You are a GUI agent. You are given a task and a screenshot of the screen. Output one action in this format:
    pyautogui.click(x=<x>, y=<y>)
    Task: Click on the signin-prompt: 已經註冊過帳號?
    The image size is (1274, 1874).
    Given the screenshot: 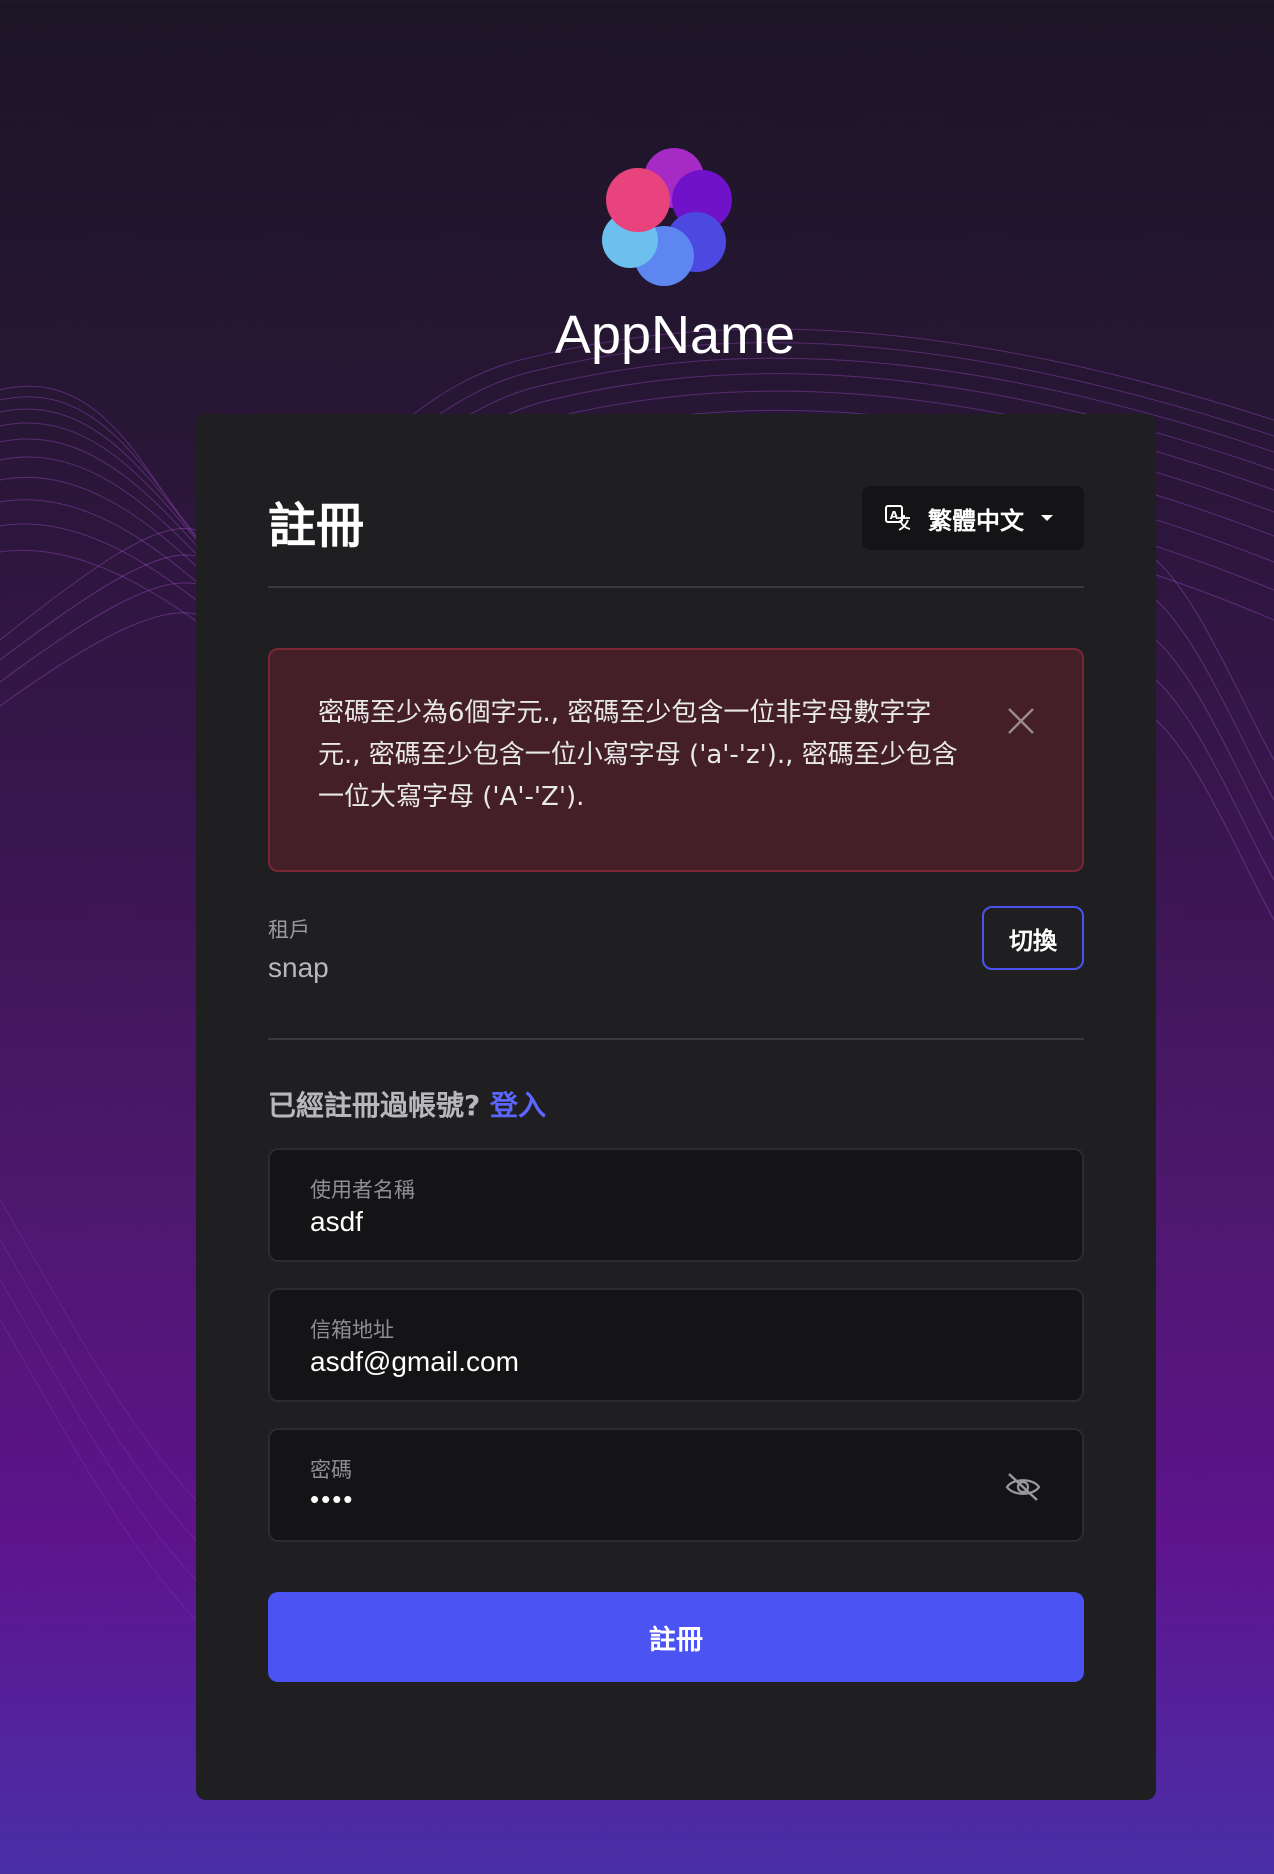 What is the action you would take?
    pyautogui.click(x=374, y=1105)
    